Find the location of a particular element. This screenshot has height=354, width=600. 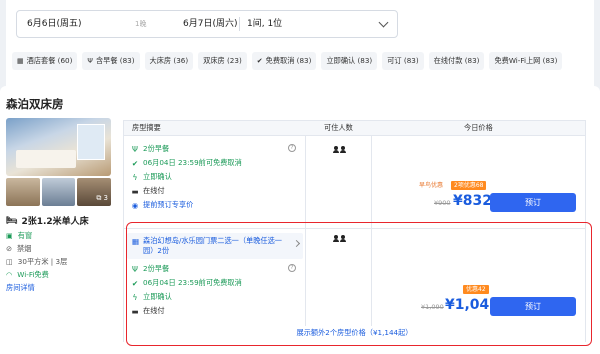

offer-feature: ✔ 06月04日 23:59前可免费取消 is located at coordinates (186, 163).